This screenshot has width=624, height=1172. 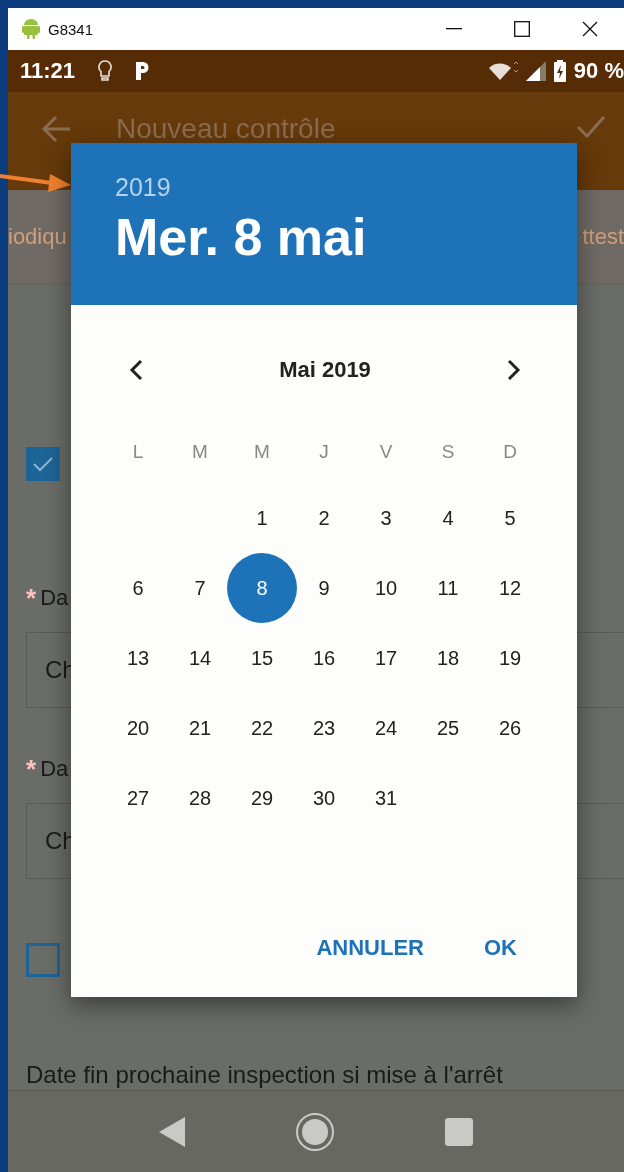 What do you see at coordinates (510, 658) in the screenshot?
I see `calendar-day: 19` at bounding box center [510, 658].